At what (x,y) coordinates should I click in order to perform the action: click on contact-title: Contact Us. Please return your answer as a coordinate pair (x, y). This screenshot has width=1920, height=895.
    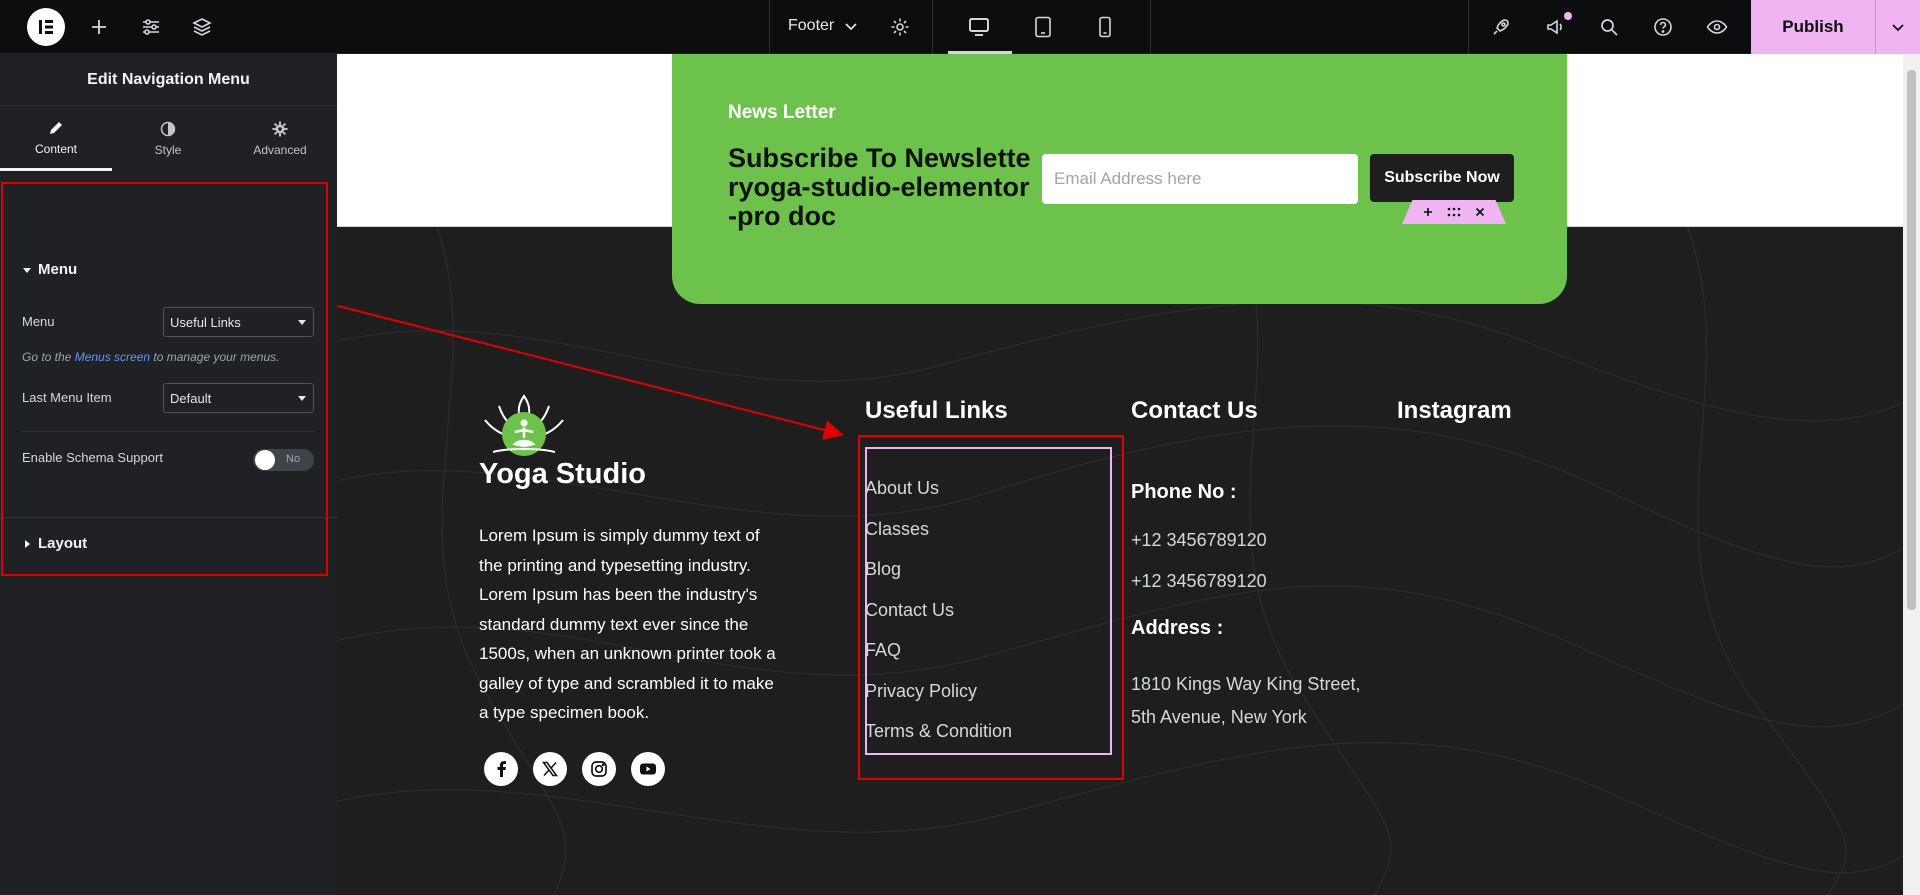
    Looking at the image, I should click on (1194, 410).